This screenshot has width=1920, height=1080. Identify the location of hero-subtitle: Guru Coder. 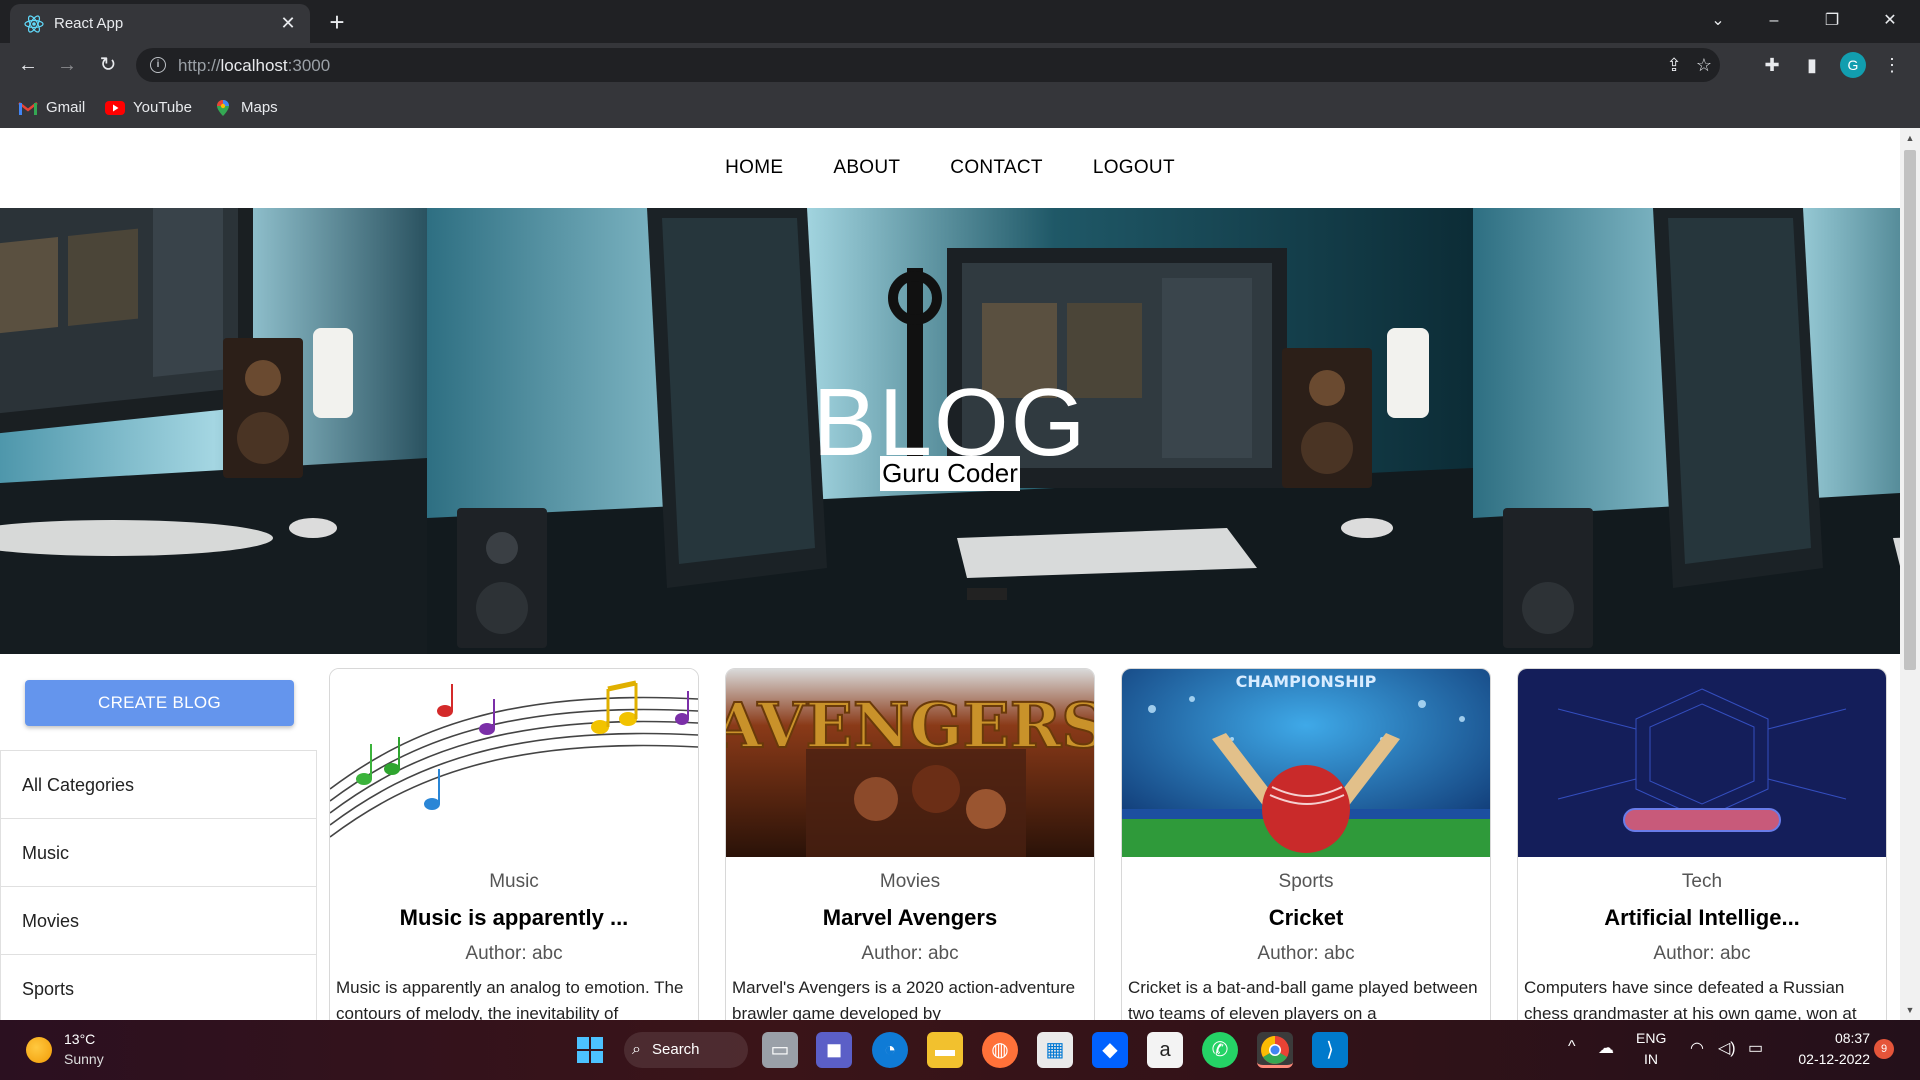
(950, 473).